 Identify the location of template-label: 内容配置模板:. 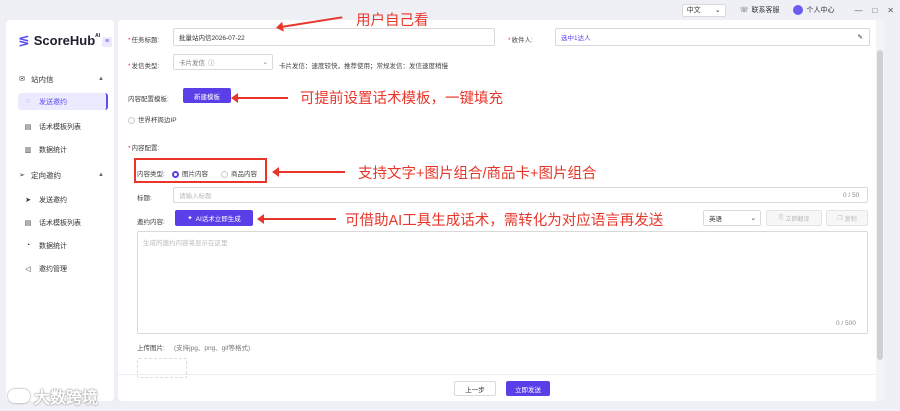
(148, 99).